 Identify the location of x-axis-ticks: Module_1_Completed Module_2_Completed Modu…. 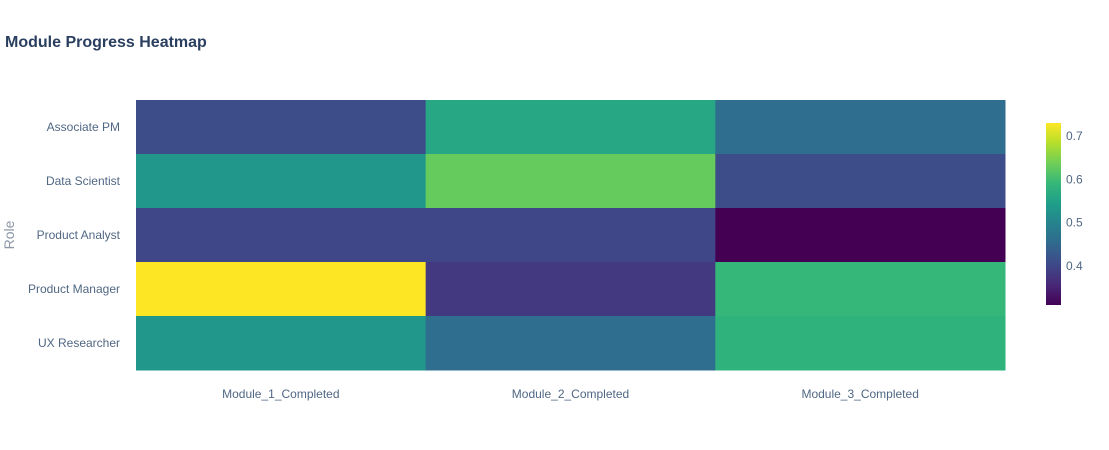
(570, 394).